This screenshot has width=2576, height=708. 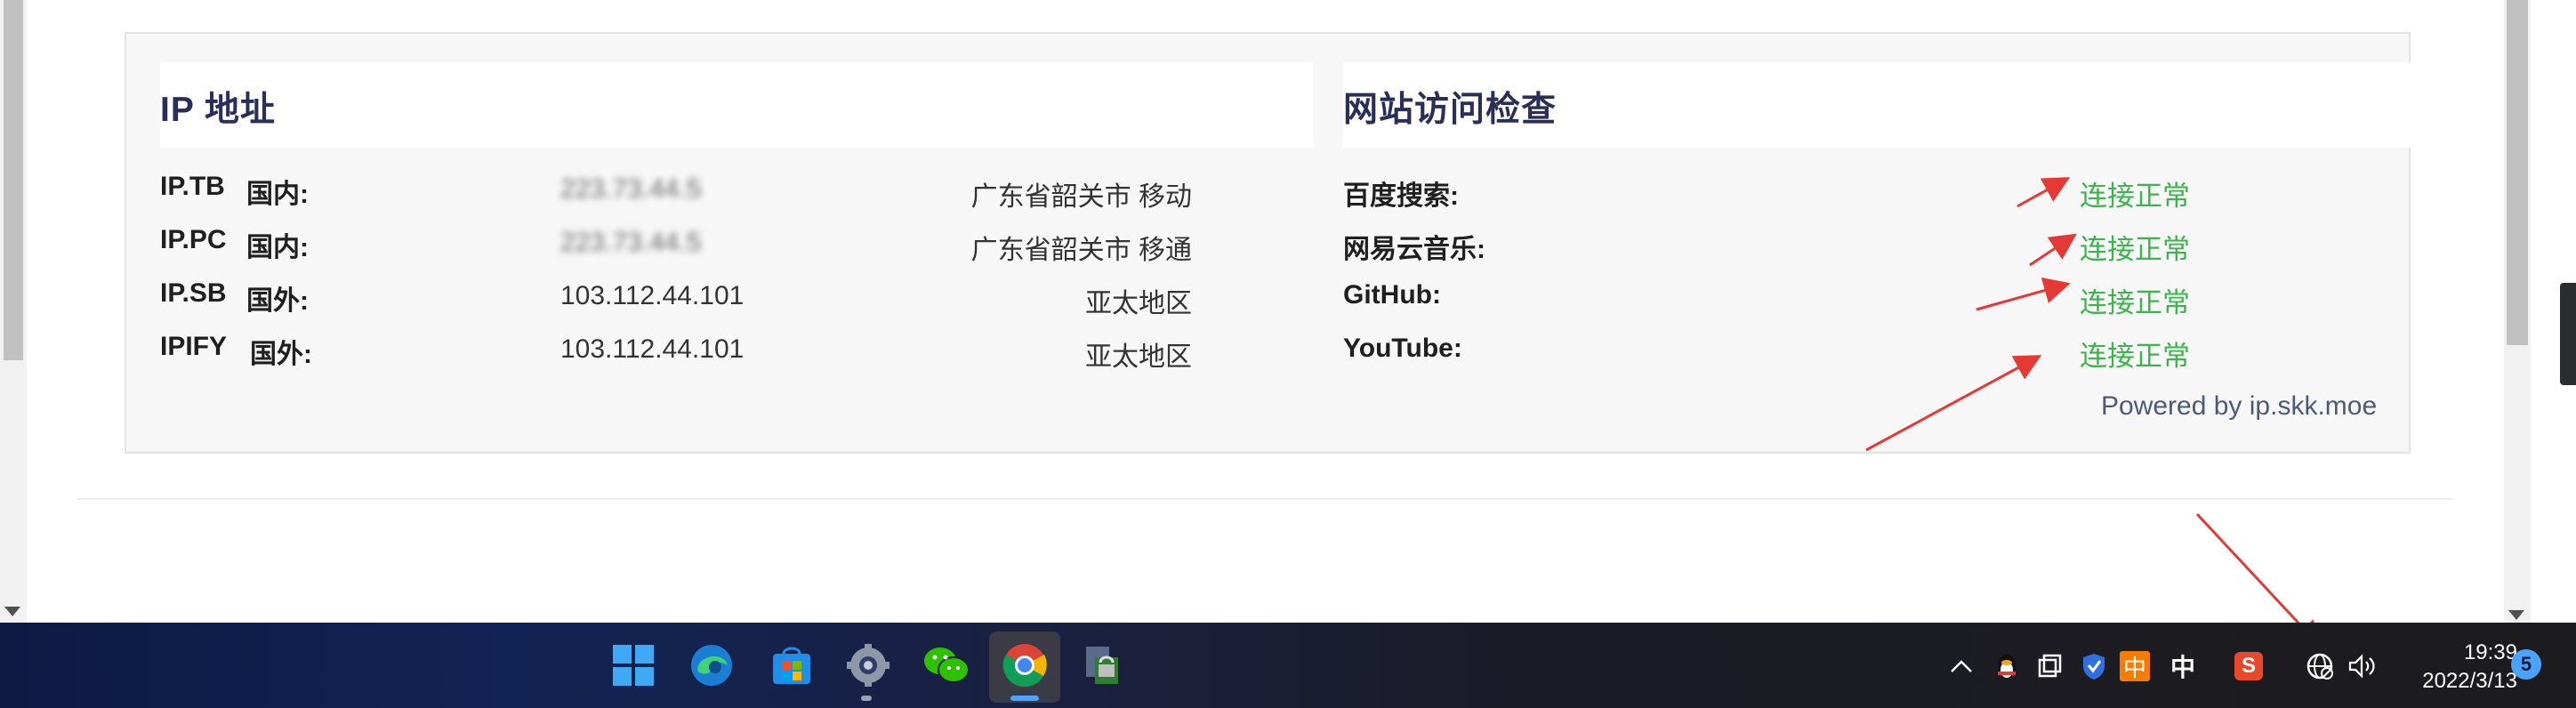 What do you see at coordinates (2049, 666) in the screenshot?
I see `task-view-icon` at bounding box center [2049, 666].